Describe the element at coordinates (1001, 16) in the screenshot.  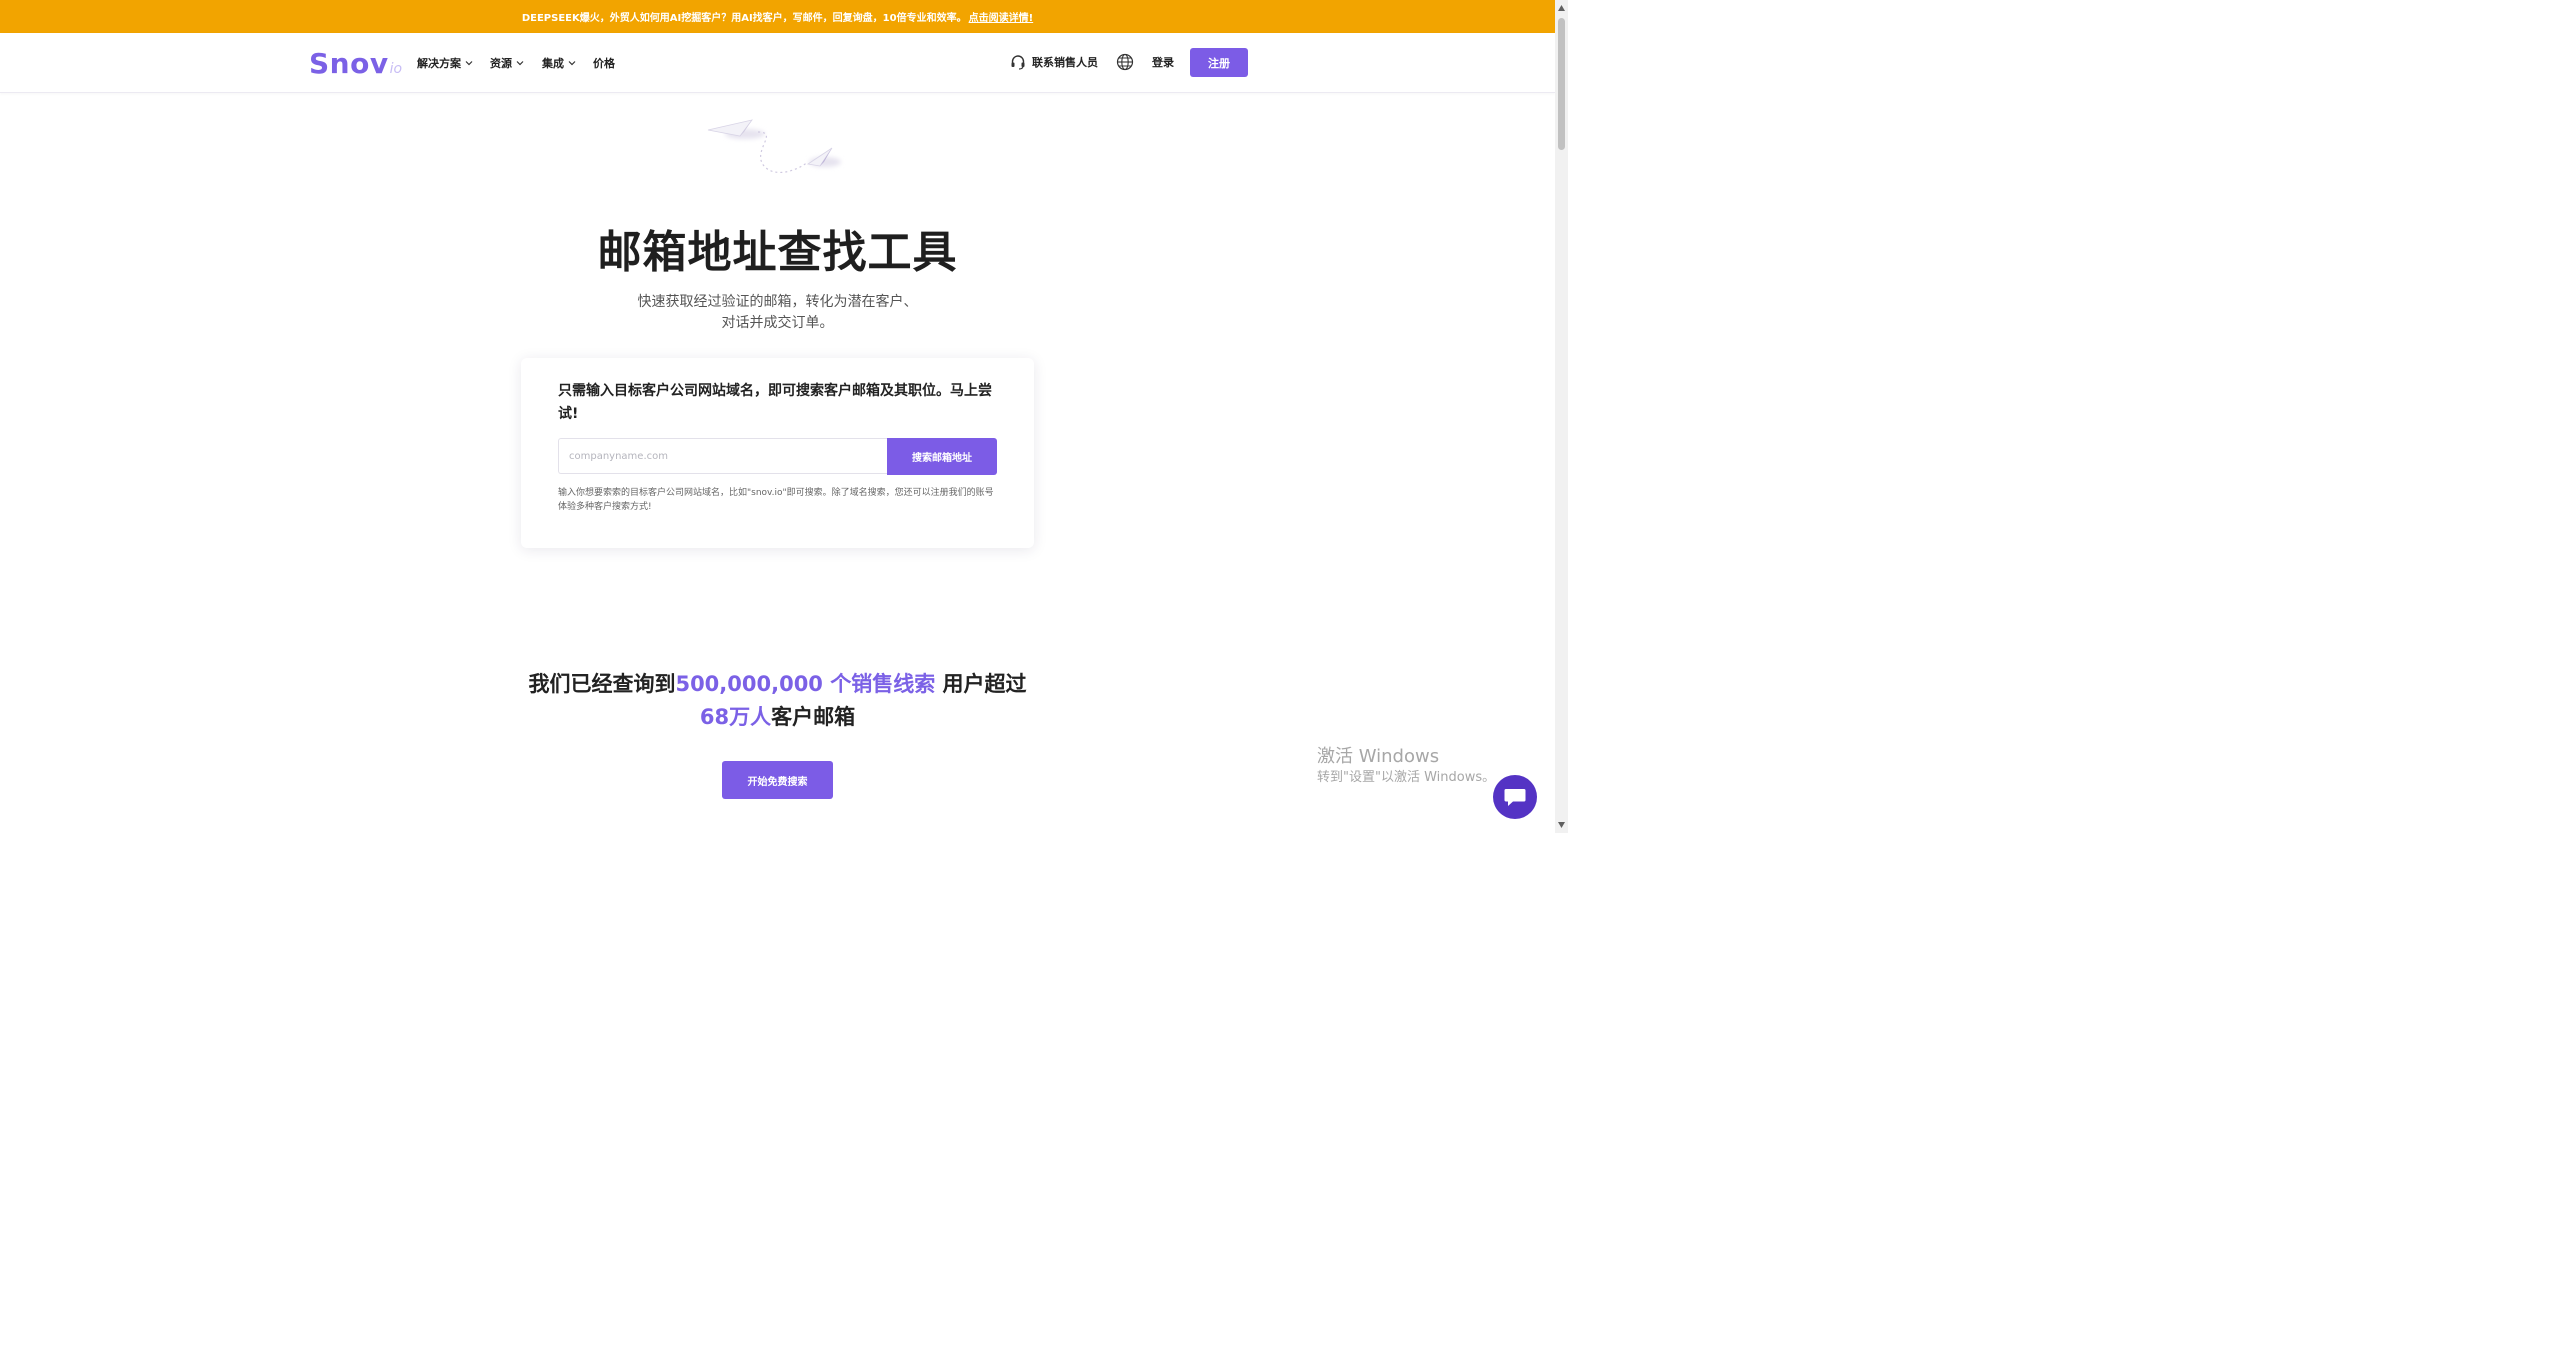
I see `banner-read-more-link: 点击阅读详情!` at that location.